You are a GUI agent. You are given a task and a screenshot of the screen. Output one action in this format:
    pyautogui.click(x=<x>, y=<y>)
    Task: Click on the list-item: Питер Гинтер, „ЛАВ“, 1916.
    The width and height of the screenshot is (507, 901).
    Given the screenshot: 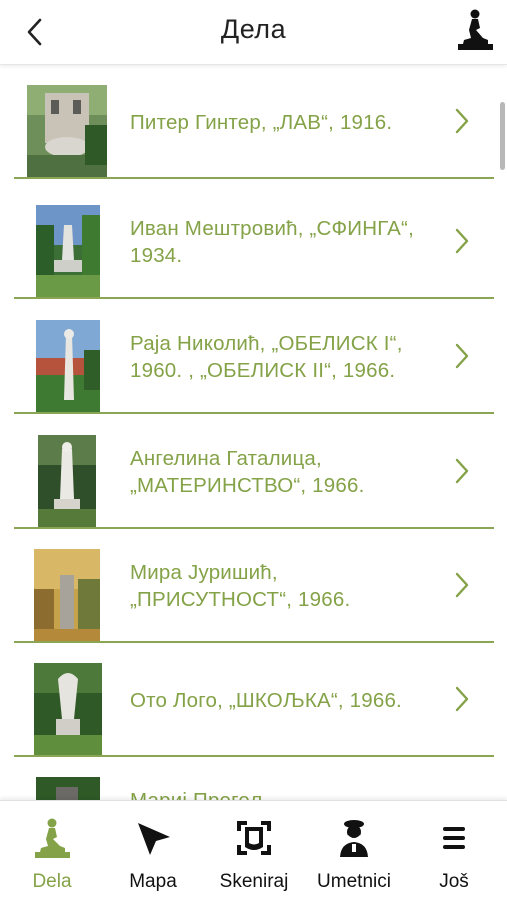 What is the action you would take?
    pyautogui.click(x=254, y=122)
    